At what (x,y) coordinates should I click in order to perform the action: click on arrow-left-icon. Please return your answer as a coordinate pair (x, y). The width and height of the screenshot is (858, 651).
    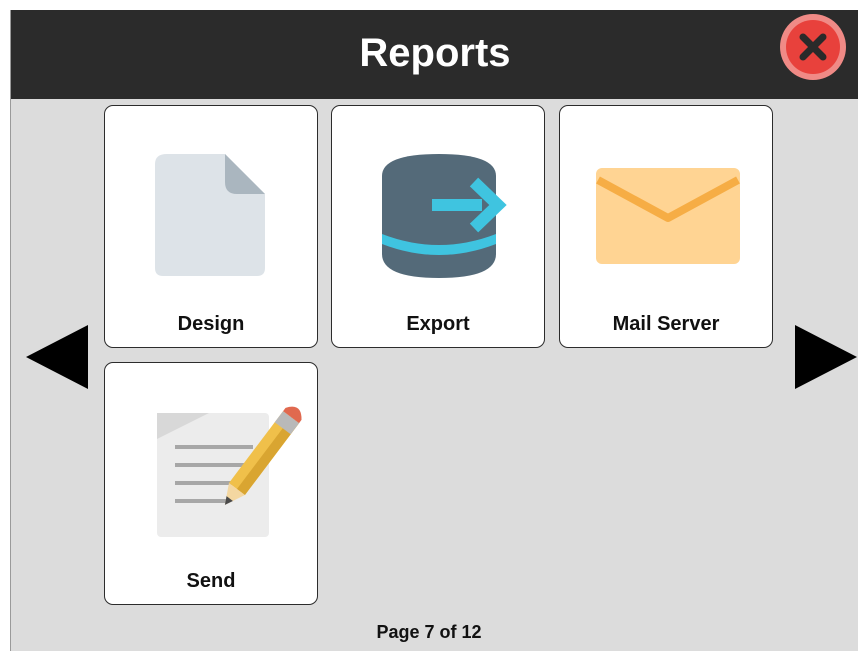
    Looking at the image, I should click on (57, 357).